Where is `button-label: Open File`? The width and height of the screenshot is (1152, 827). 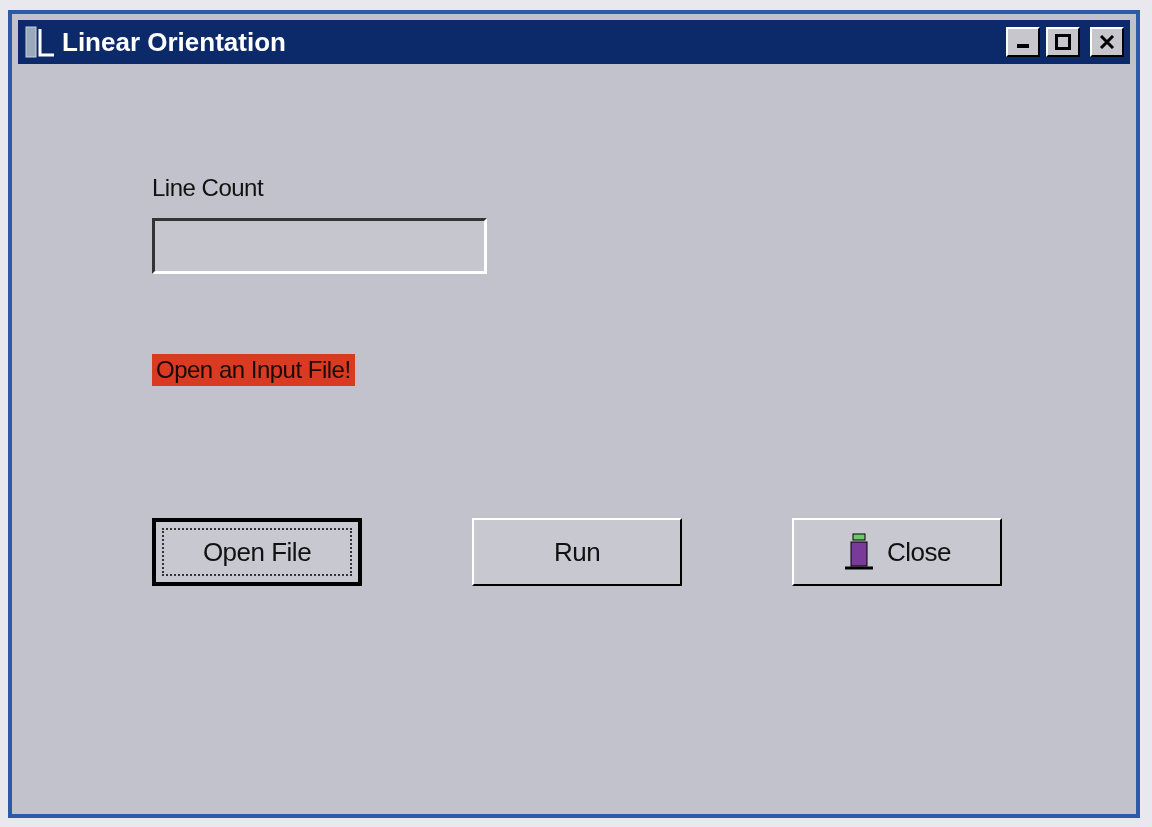 button-label: Open File is located at coordinates (257, 552).